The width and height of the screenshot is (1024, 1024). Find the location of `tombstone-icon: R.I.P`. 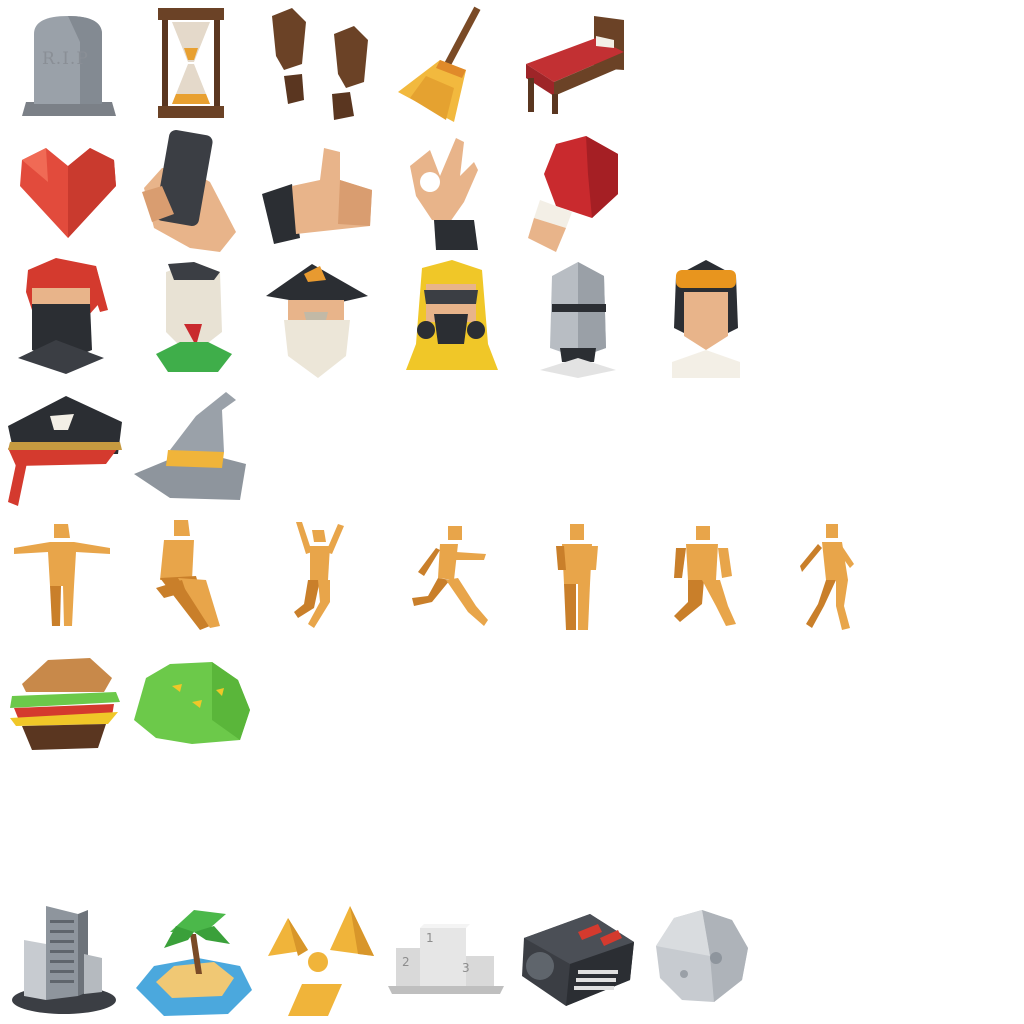

tombstone-icon: R.I.P is located at coordinates (69, 66).